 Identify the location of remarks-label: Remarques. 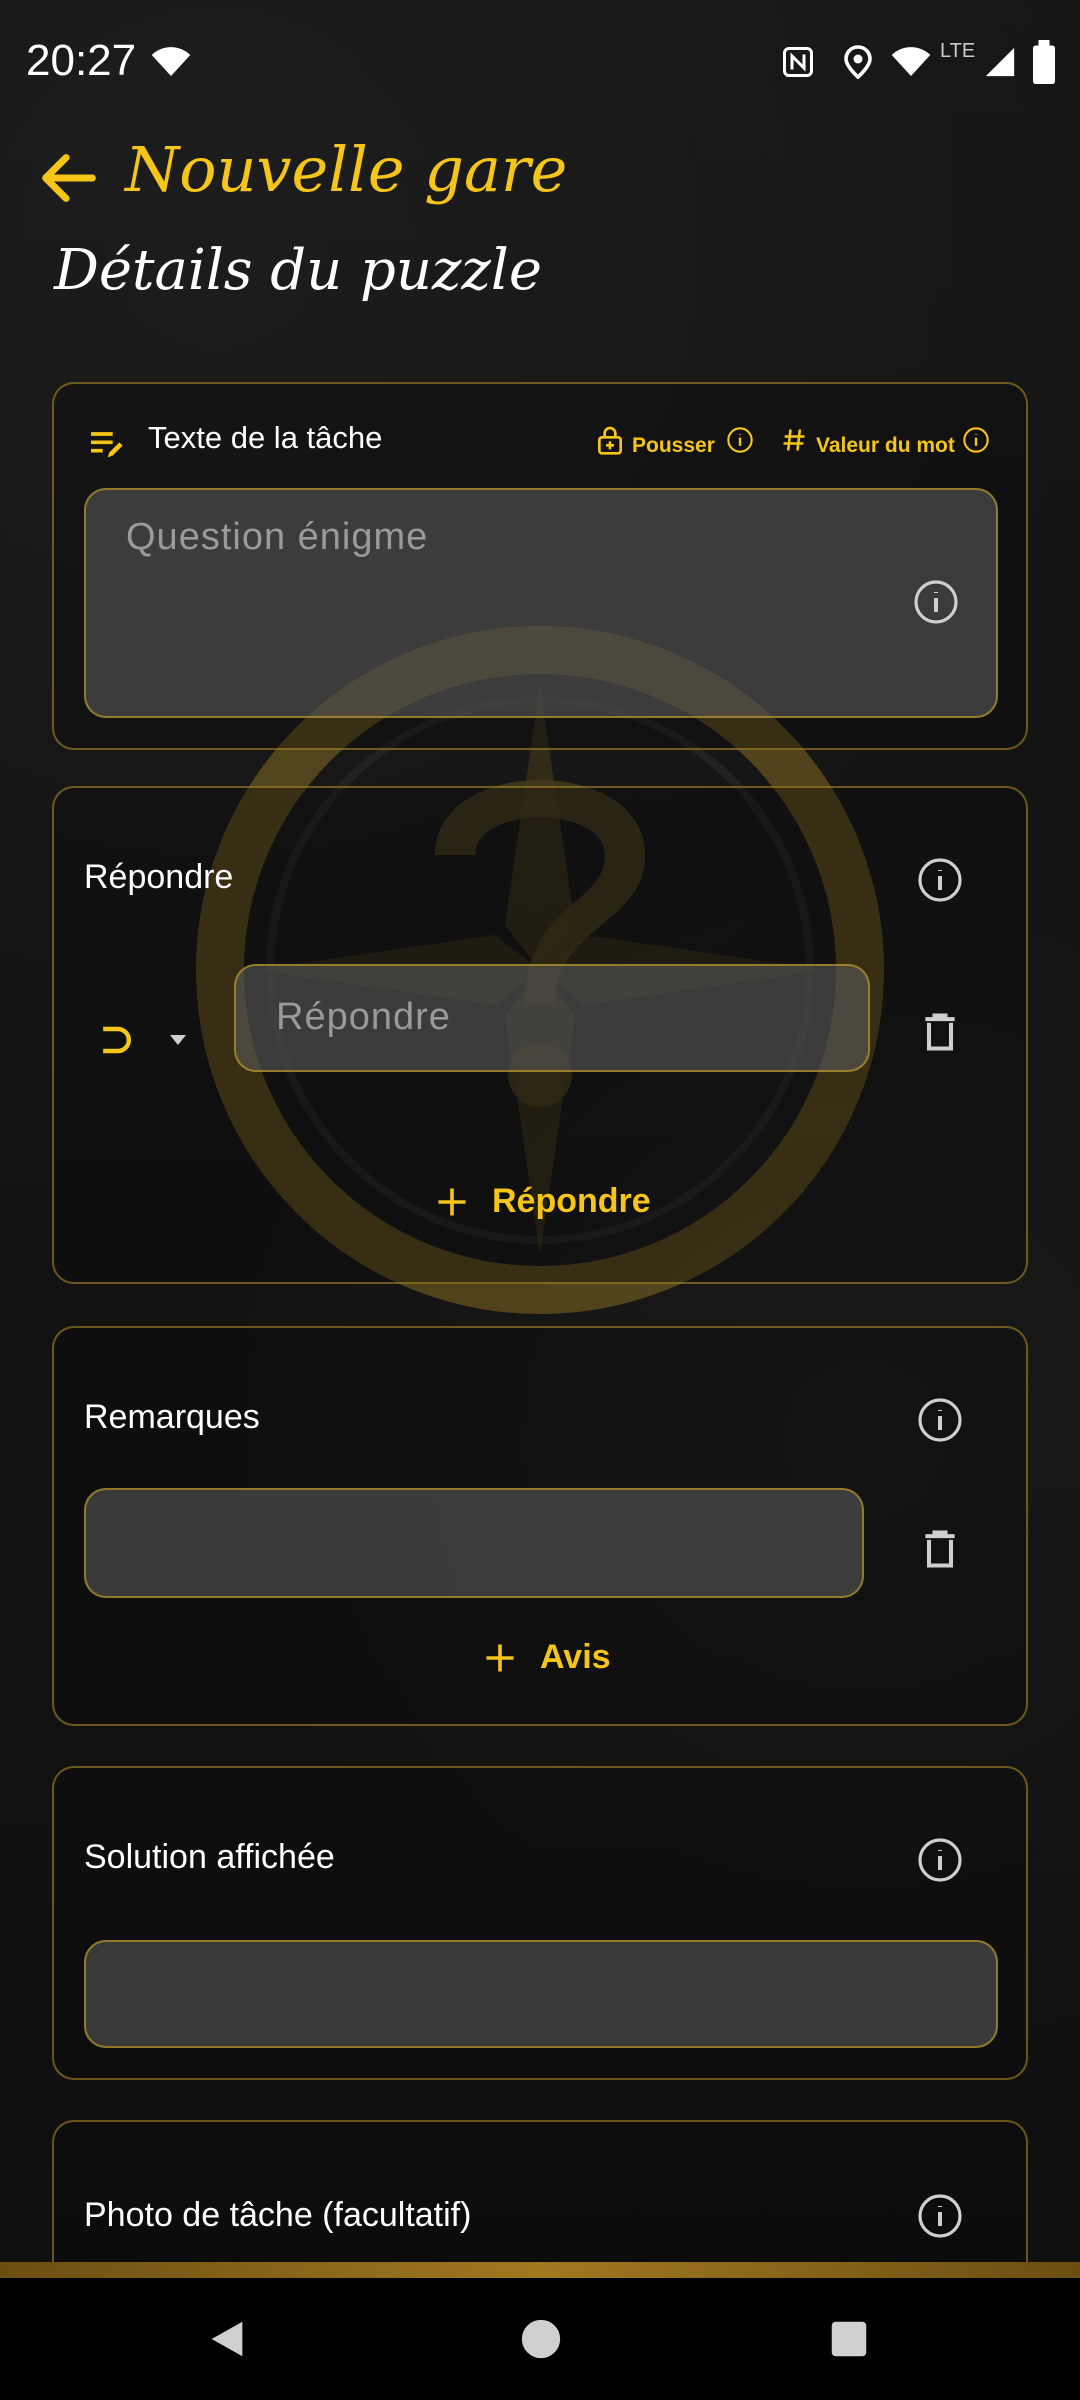
(172, 1417).